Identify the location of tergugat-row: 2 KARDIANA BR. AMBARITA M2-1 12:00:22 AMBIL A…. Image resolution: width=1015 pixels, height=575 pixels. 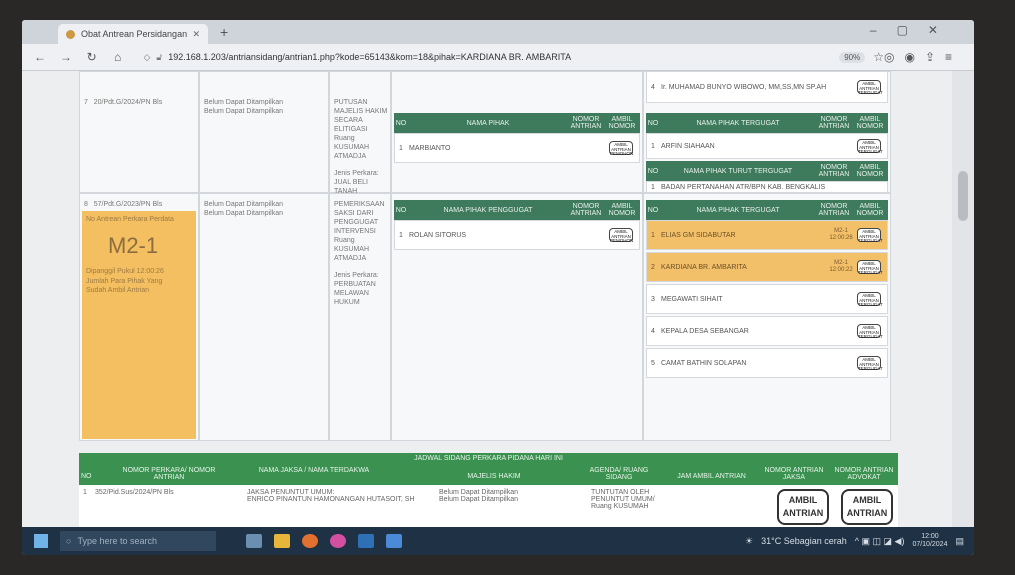
(767, 267).